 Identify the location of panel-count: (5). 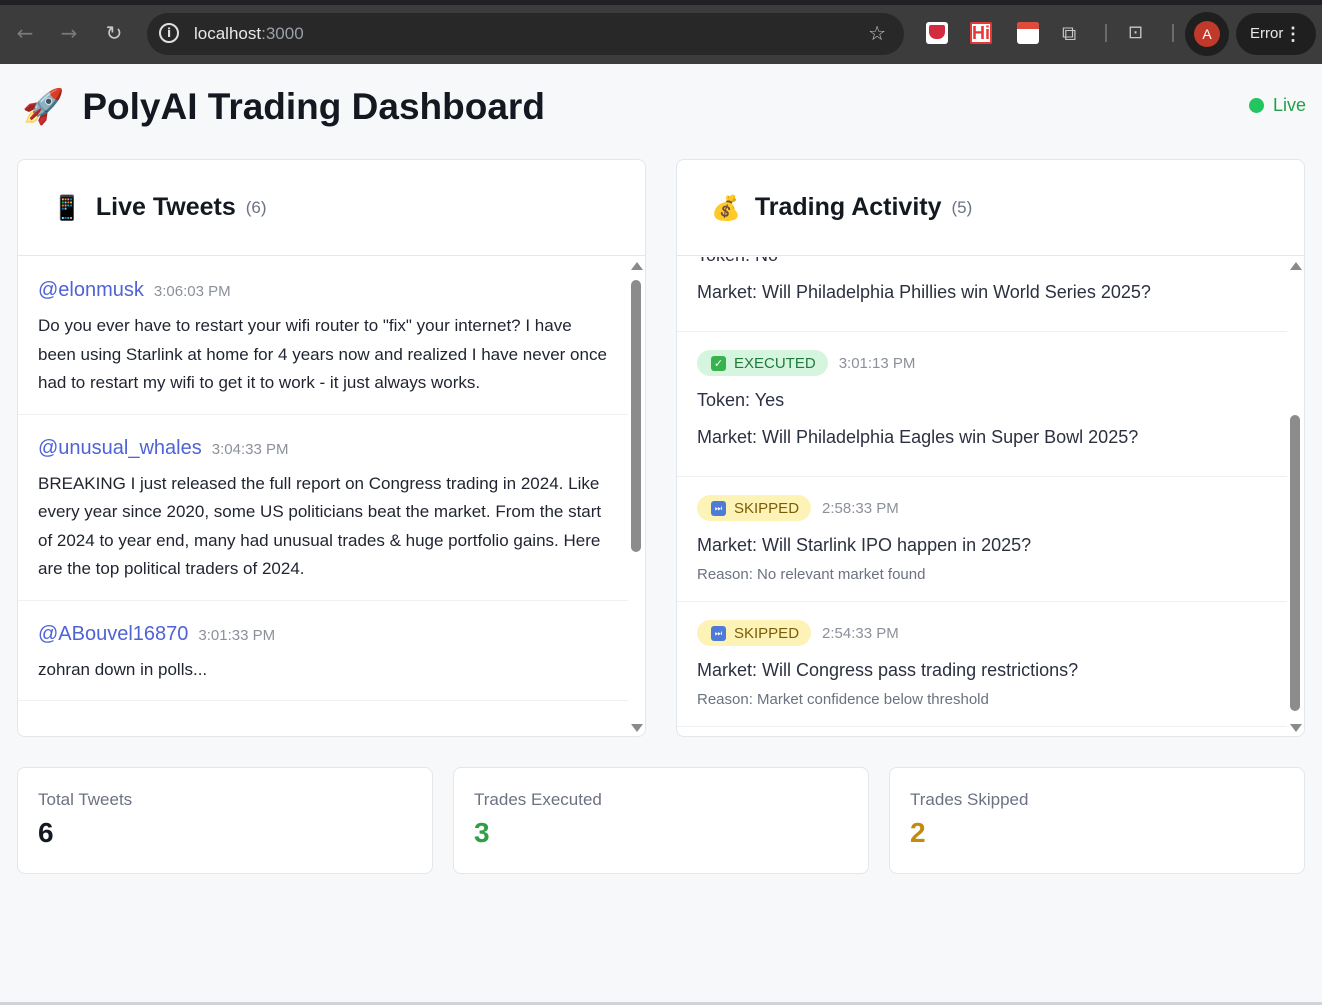
(962, 207).